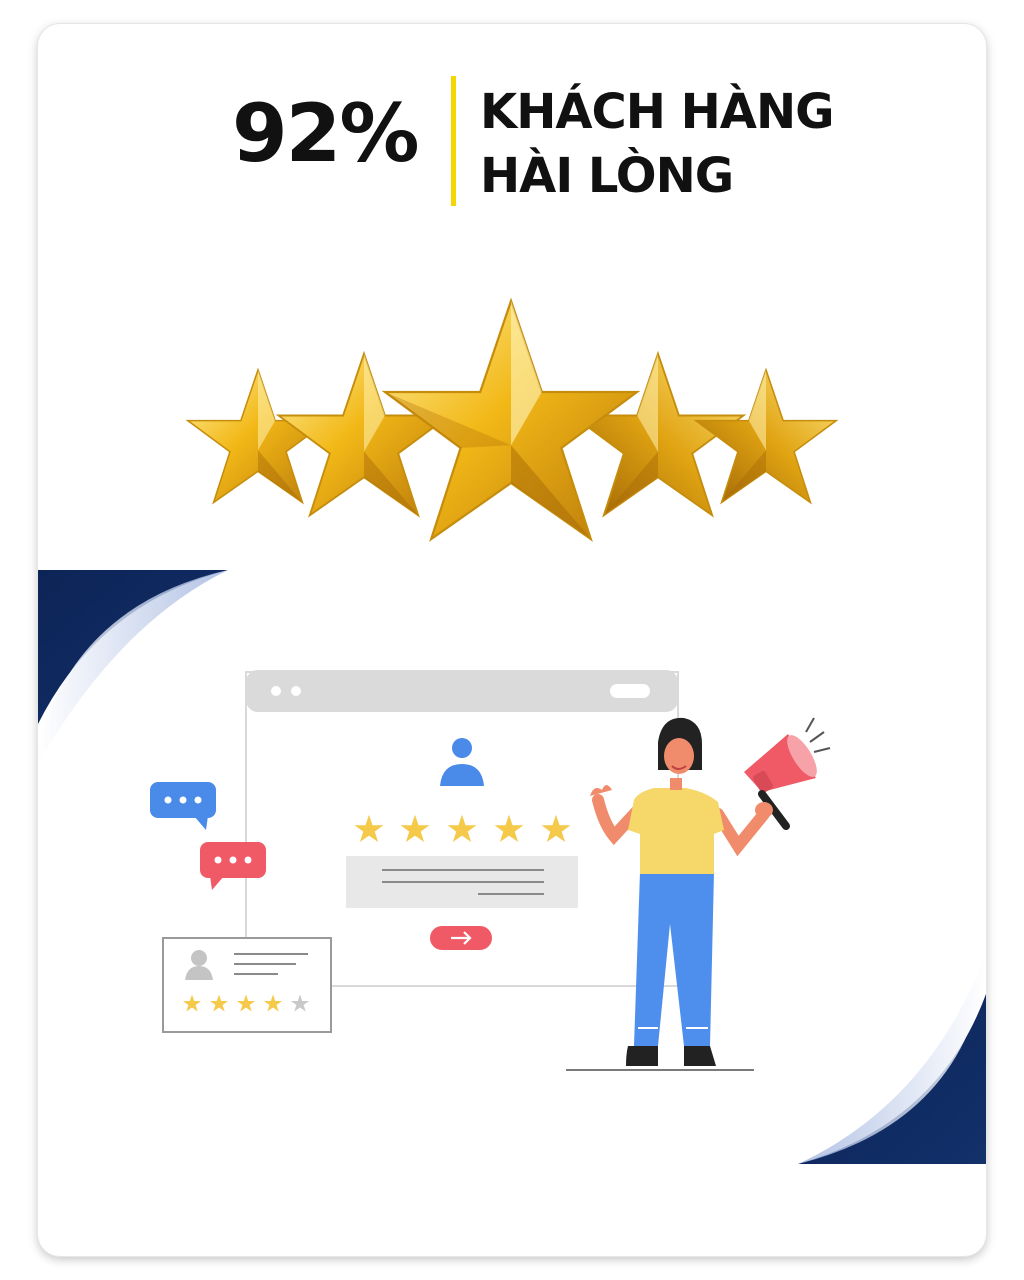  What do you see at coordinates (892, 1059) in the screenshot?
I see `corner-decor-bottom-right` at bounding box center [892, 1059].